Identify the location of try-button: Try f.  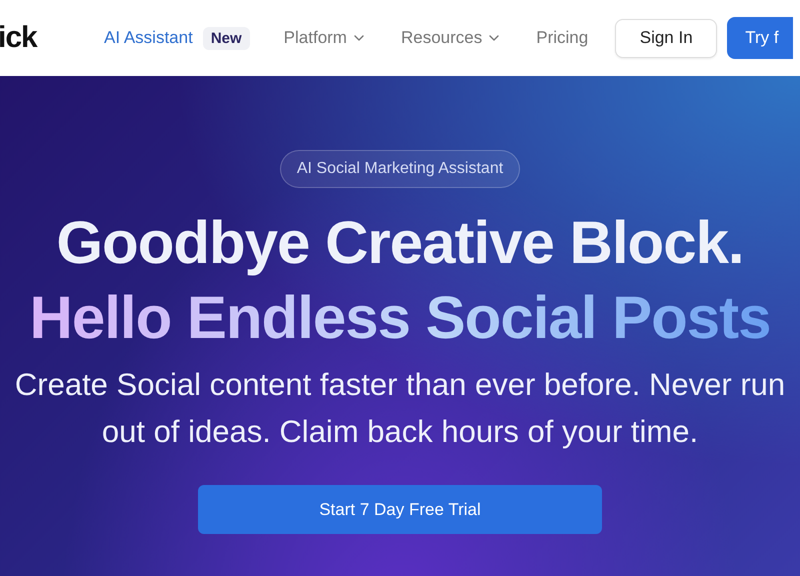
(760, 38).